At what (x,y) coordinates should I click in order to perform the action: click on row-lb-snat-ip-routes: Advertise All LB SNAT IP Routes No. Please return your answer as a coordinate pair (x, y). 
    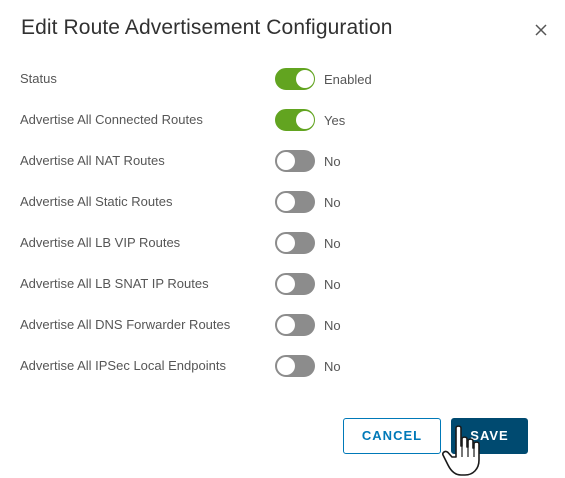
    Looking at the image, I should click on (282, 285).